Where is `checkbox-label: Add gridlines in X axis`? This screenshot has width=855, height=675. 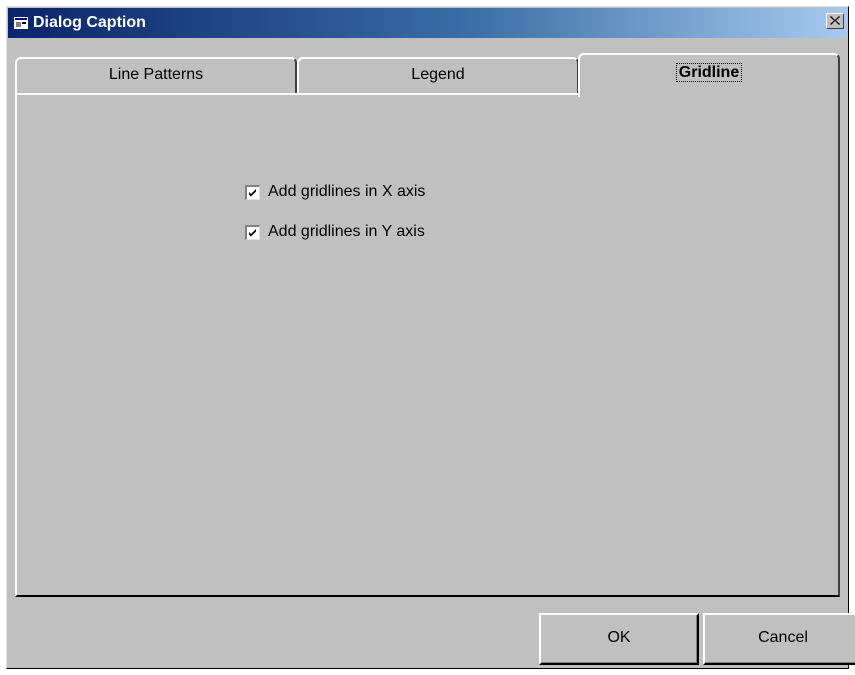 checkbox-label: Add gridlines in X axis is located at coordinates (347, 191).